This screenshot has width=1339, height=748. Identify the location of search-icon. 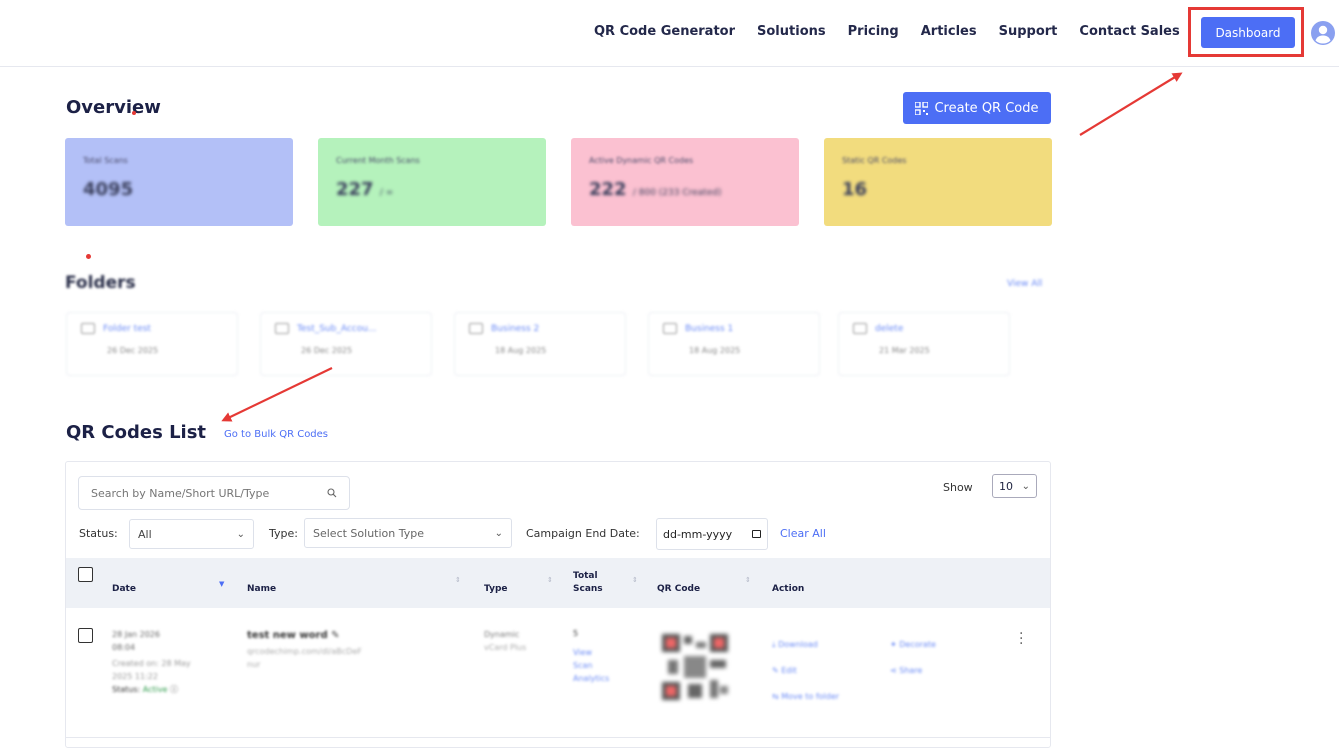
(332, 493).